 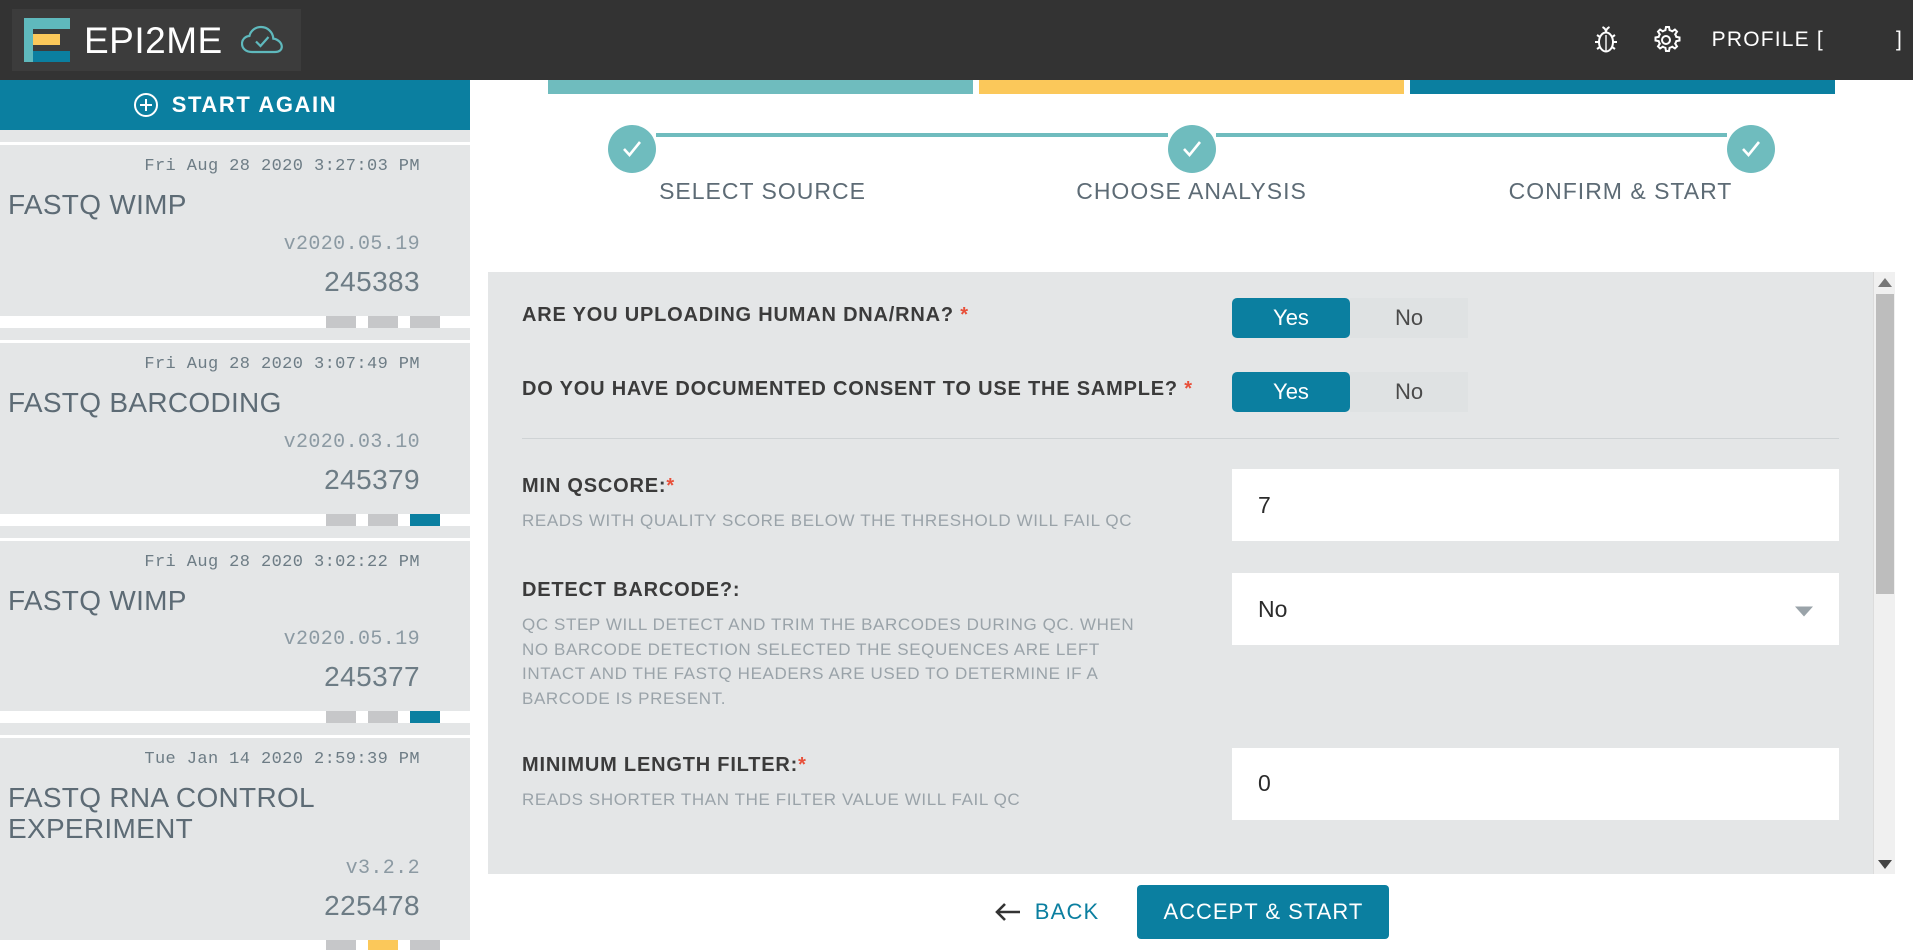 I want to click on accept-and-start-button: ACCEPT & START, so click(x=1263, y=912).